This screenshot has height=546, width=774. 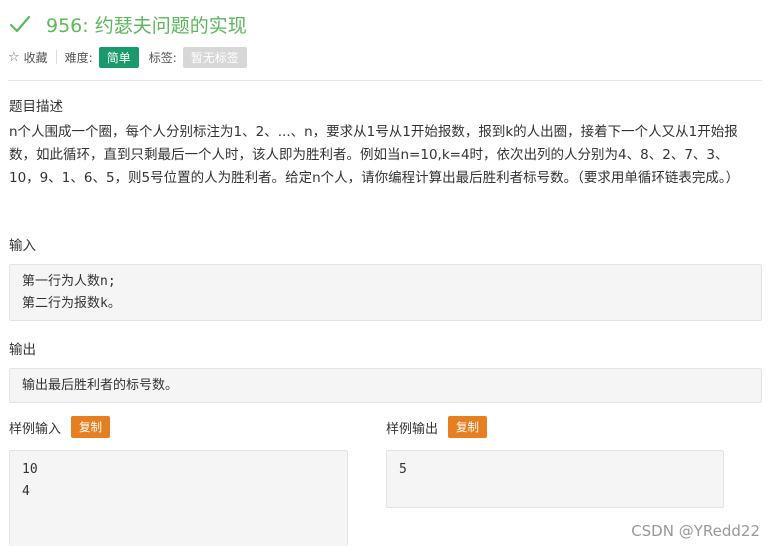 I want to click on title-row: 956: 约瑟夫问题的实现, so click(x=127, y=24).